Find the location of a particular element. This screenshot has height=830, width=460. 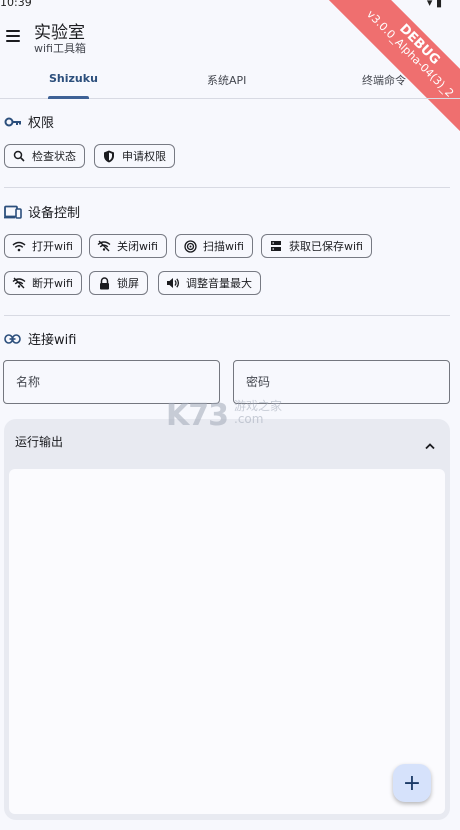

close-wifi-button: 关闭wifi is located at coordinates (128, 246).